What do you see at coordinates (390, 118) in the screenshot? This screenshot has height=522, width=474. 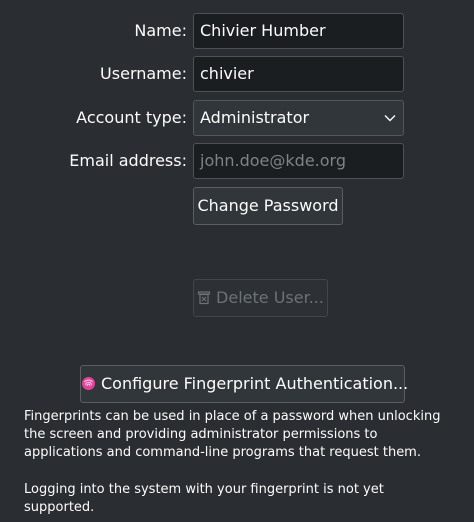 I see `chevron-down-icon` at bounding box center [390, 118].